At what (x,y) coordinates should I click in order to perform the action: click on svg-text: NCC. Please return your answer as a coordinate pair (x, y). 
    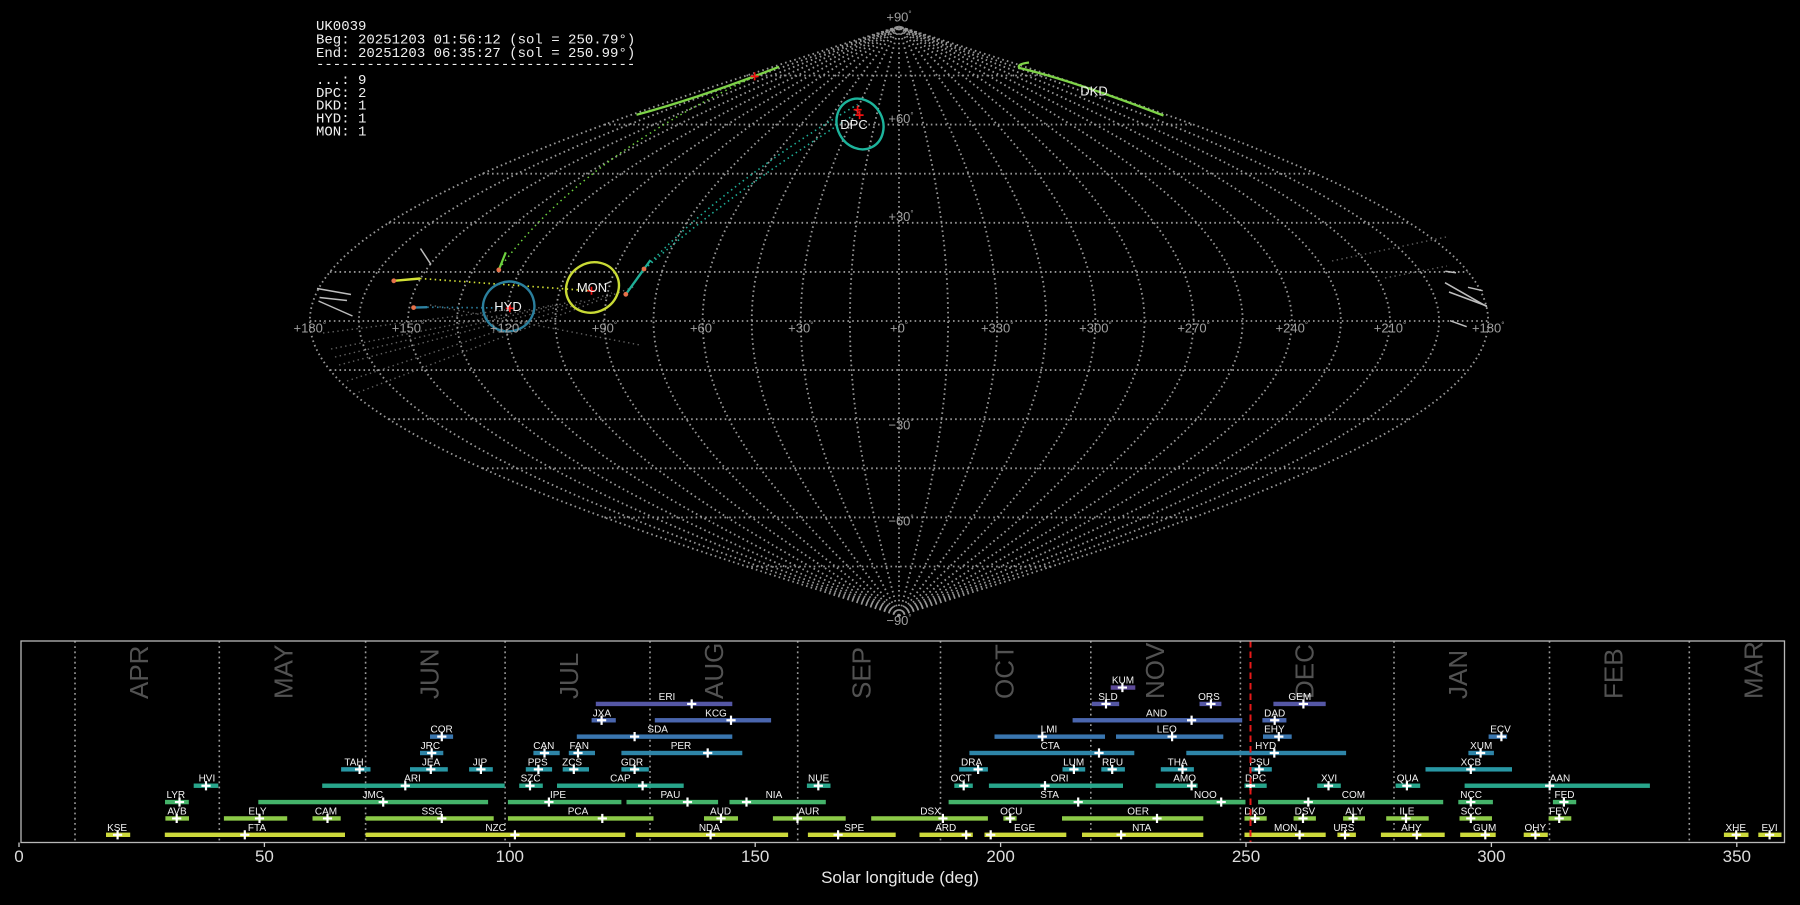
    Looking at the image, I should click on (1471, 795).